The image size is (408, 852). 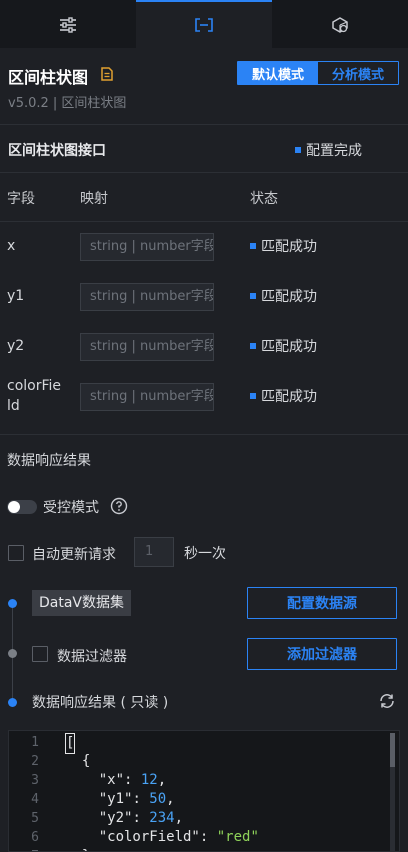 I want to click on code-line: "x": 12,, so click(x=132, y=780).